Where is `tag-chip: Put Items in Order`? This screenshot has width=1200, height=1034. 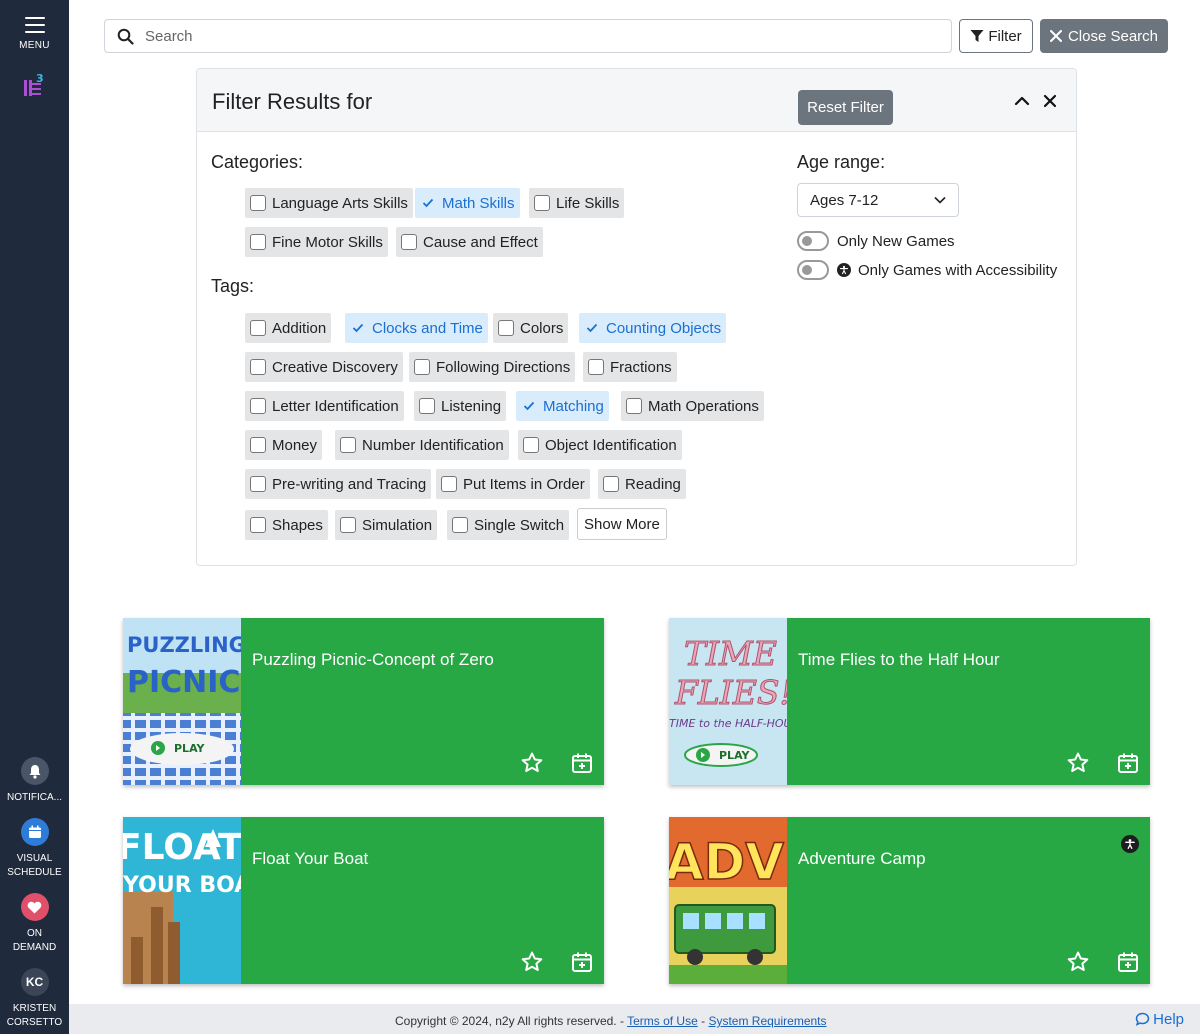
tag-chip: Put Items in Order is located at coordinates (513, 484).